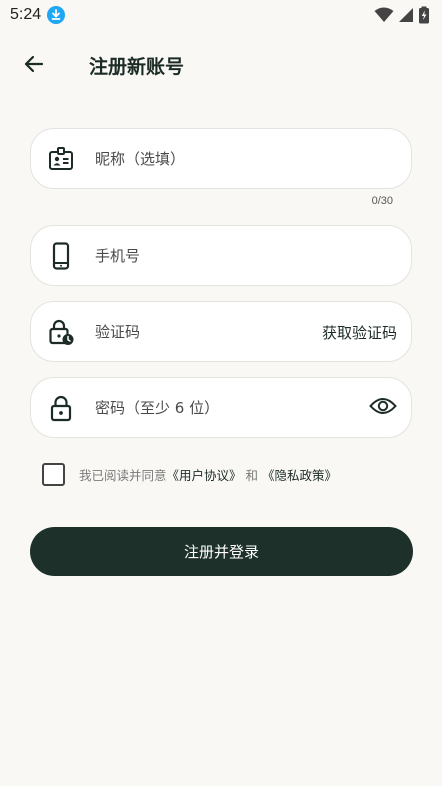 This screenshot has height=786, width=442. What do you see at coordinates (221, 15) in the screenshot?
I see `status-bar: 5:24` at bounding box center [221, 15].